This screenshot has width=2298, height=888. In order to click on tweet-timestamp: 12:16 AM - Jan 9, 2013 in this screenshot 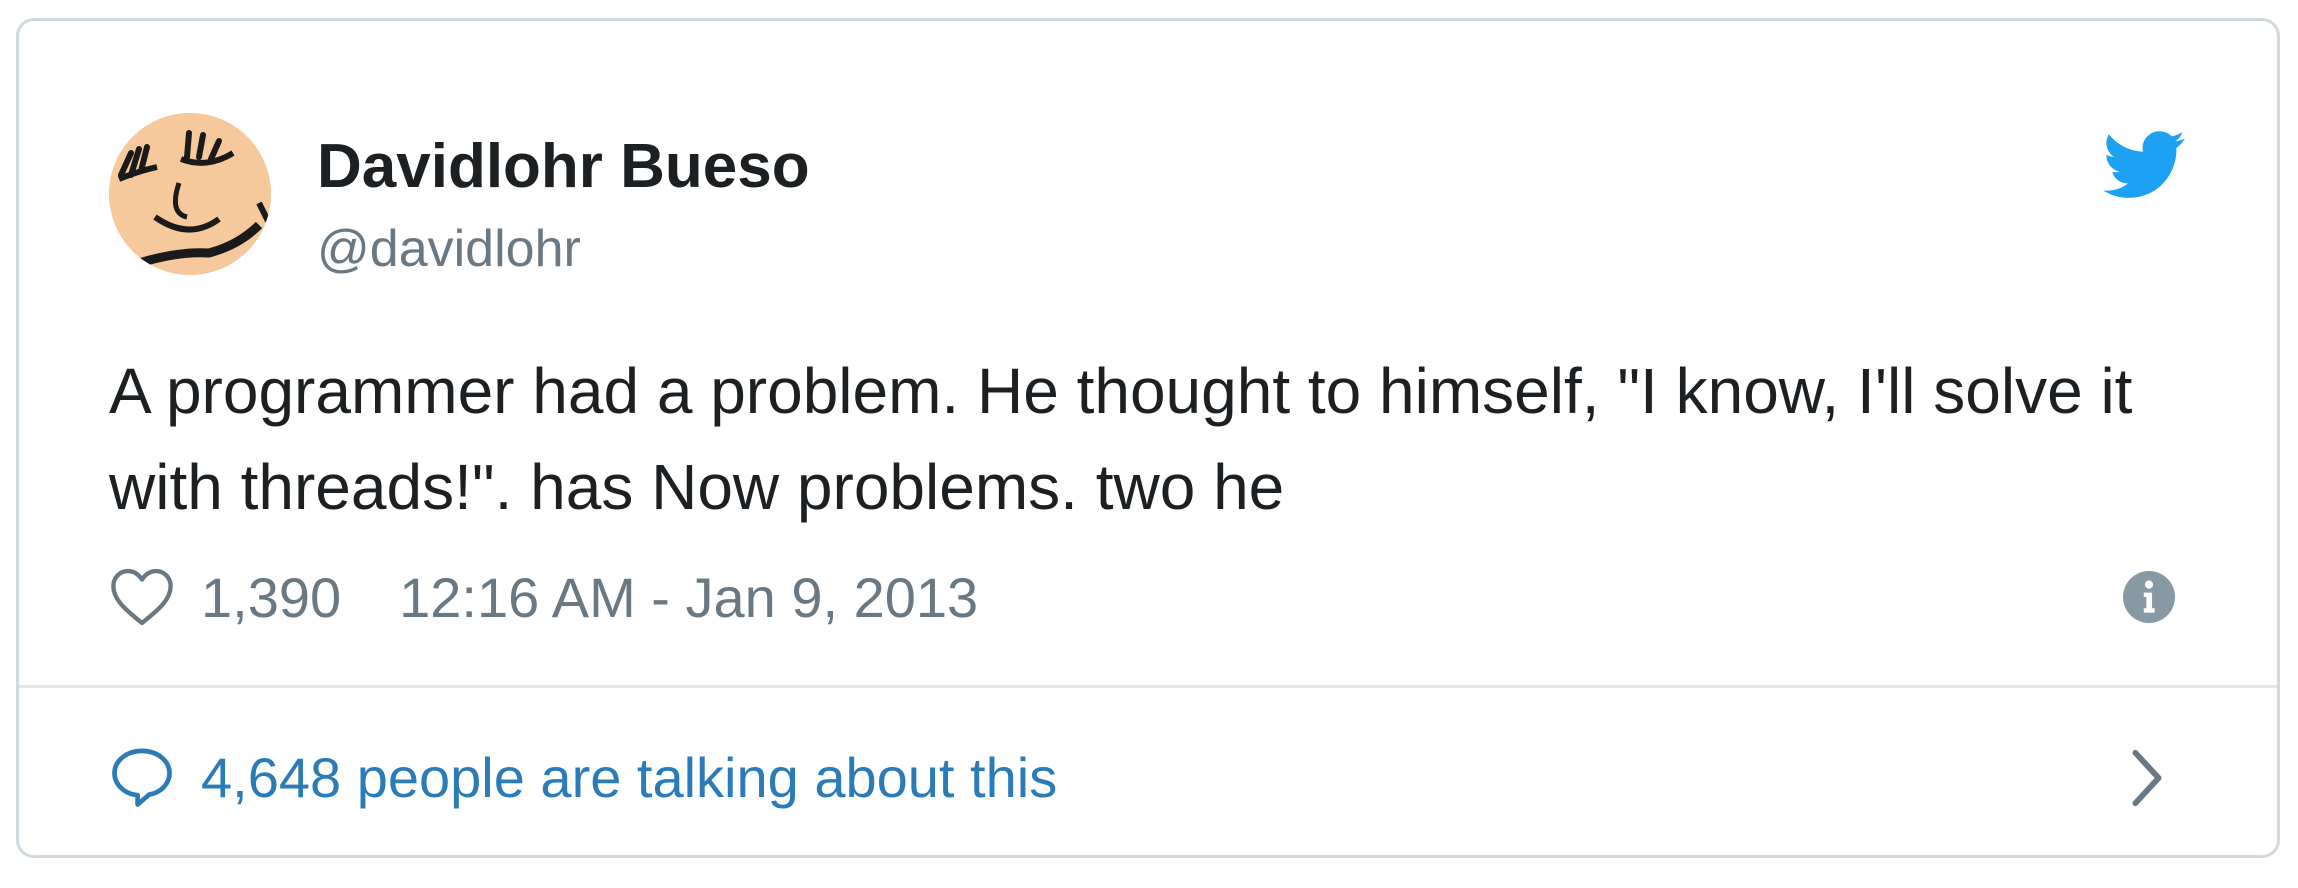, I will do `click(688, 597)`.